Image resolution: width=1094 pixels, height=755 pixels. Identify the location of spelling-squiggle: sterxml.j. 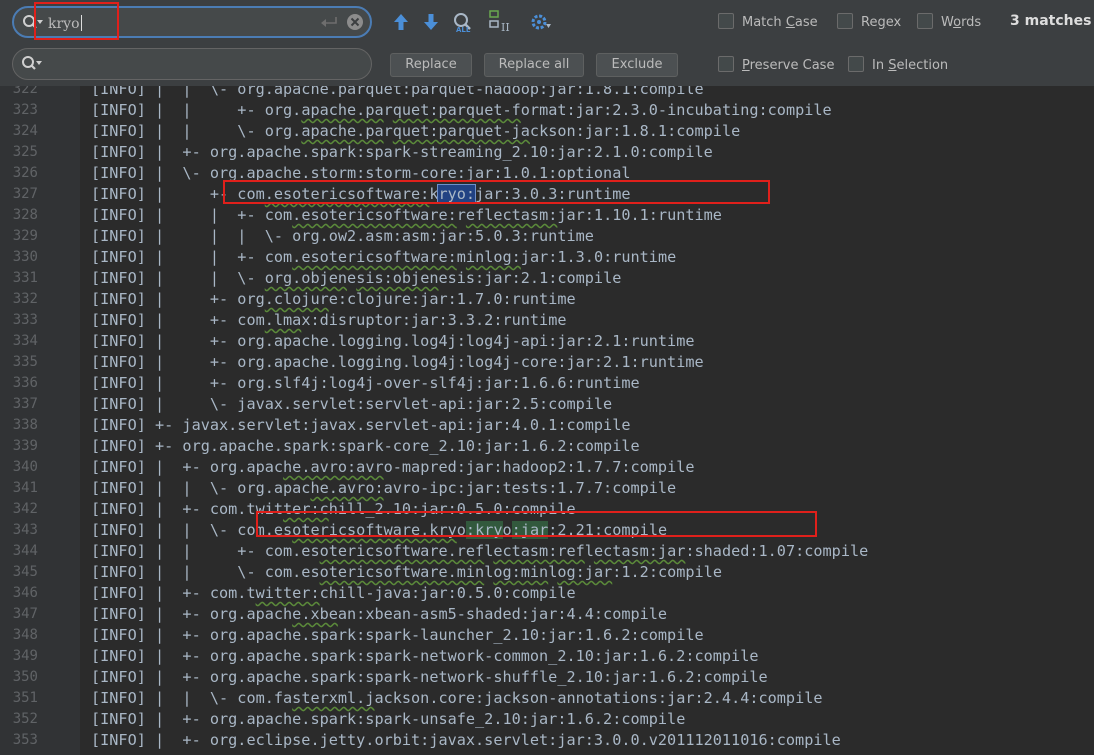
(333, 698).